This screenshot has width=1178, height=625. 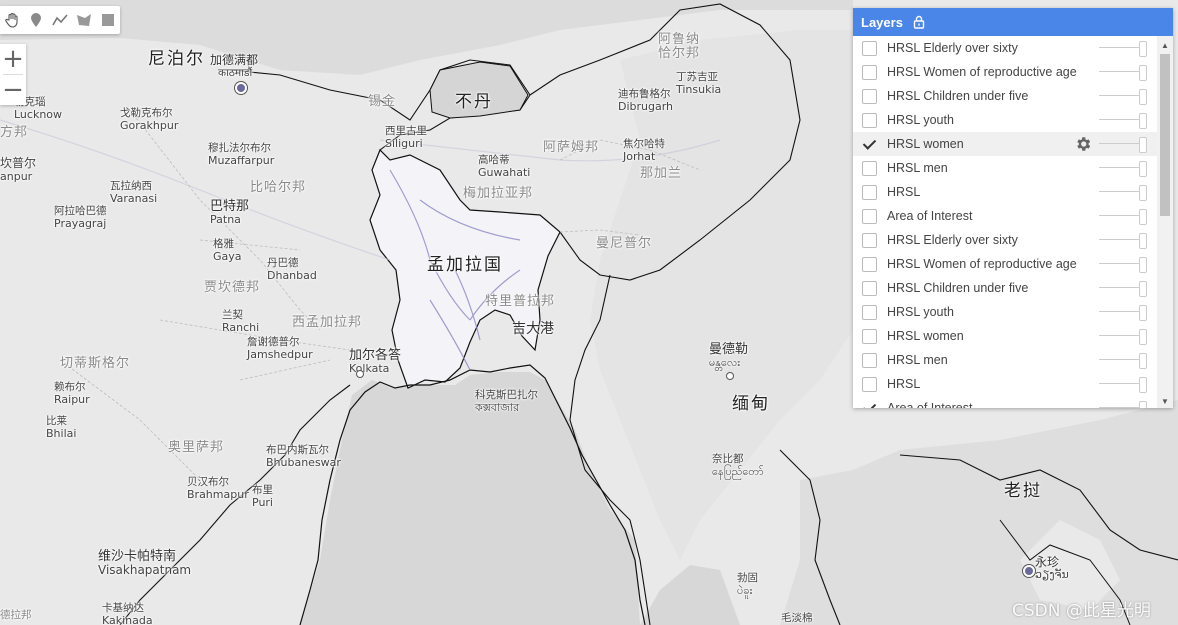 I want to click on label-sikkim: 锡金, so click(x=382, y=101).